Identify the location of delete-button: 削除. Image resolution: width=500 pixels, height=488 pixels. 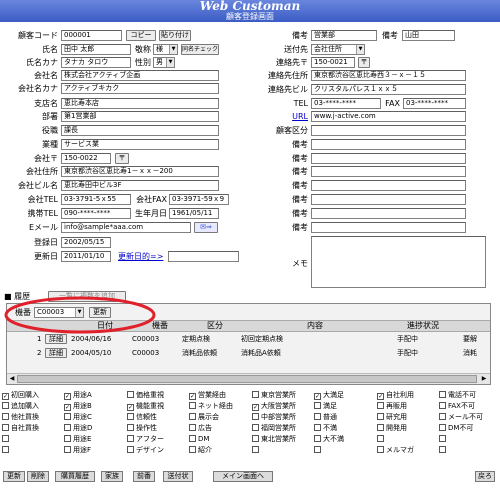
(38, 476).